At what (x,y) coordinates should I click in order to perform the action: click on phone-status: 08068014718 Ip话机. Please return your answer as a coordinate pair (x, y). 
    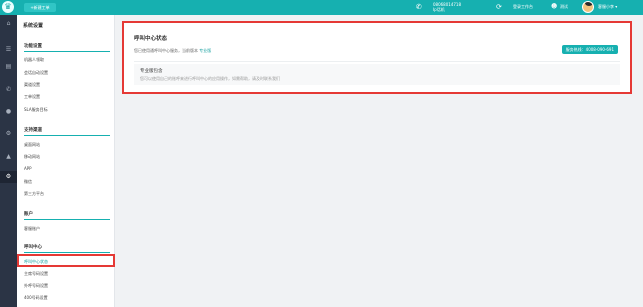
    Looking at the image, I should click on (447, 7).